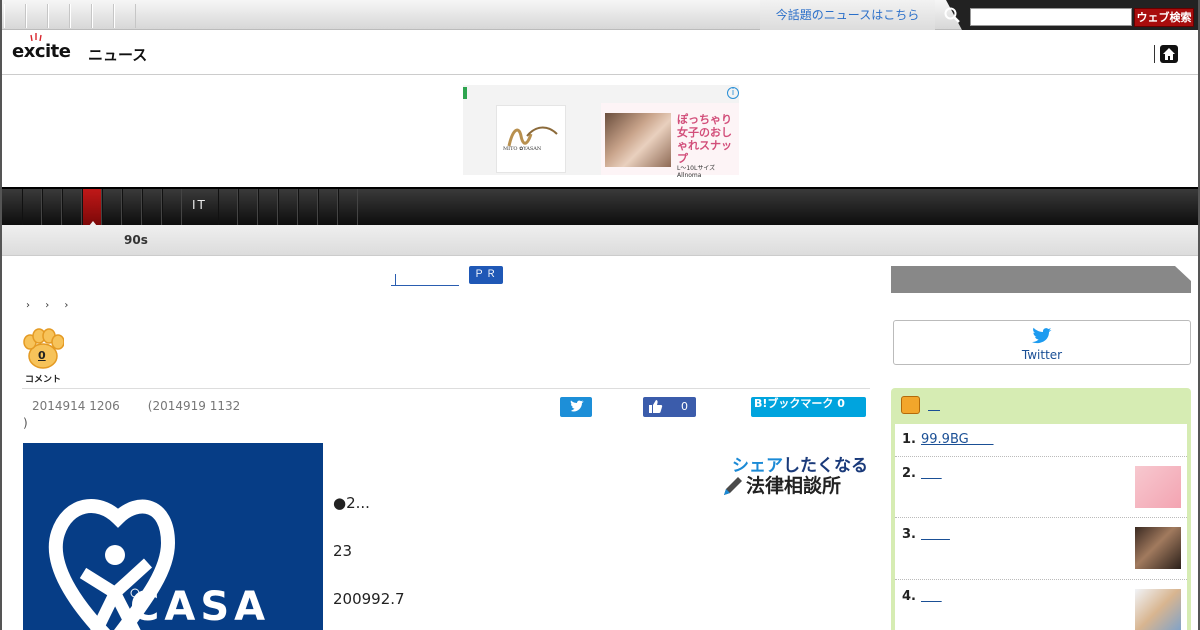 Image resolution: width=1200 pixels, height=630 pixels. I want to click on home-icon, so click(1169, 54).